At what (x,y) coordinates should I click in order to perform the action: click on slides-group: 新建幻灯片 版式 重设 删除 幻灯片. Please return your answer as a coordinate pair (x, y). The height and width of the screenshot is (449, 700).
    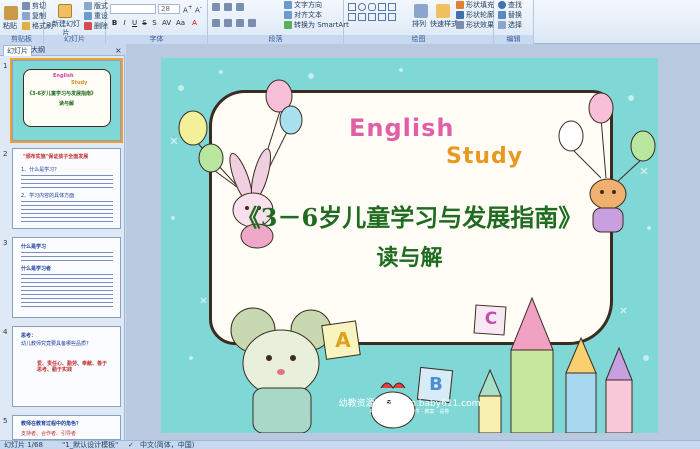
    Looking at the image, I should click on (76, 22).